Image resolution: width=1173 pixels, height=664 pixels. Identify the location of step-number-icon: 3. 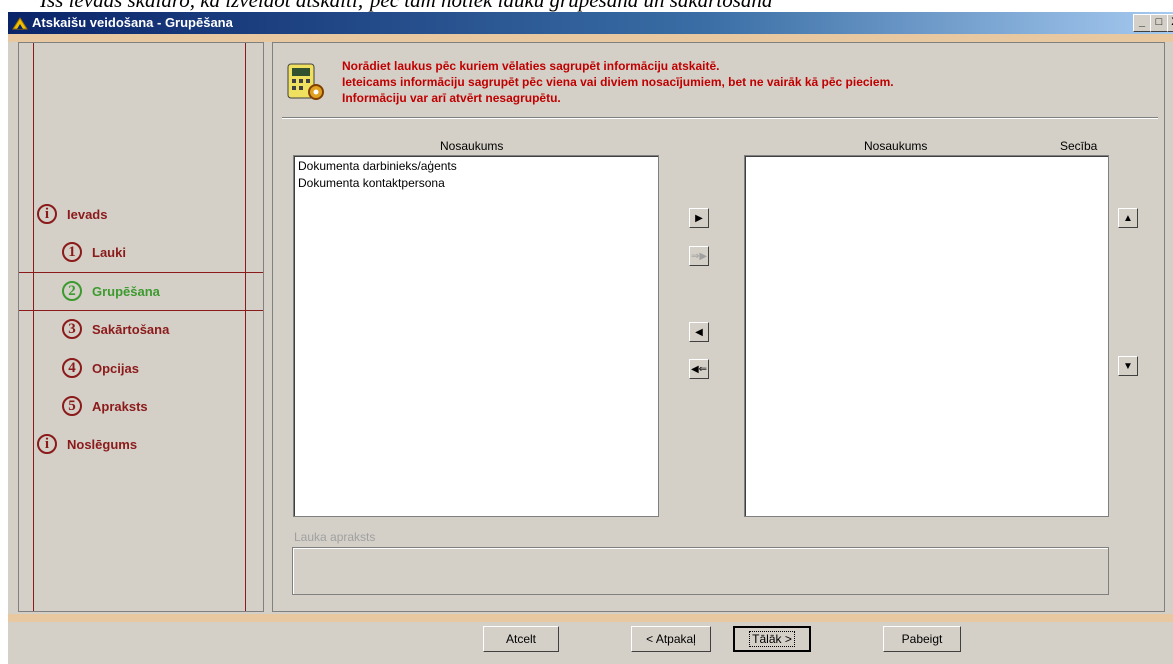
(72, 329).